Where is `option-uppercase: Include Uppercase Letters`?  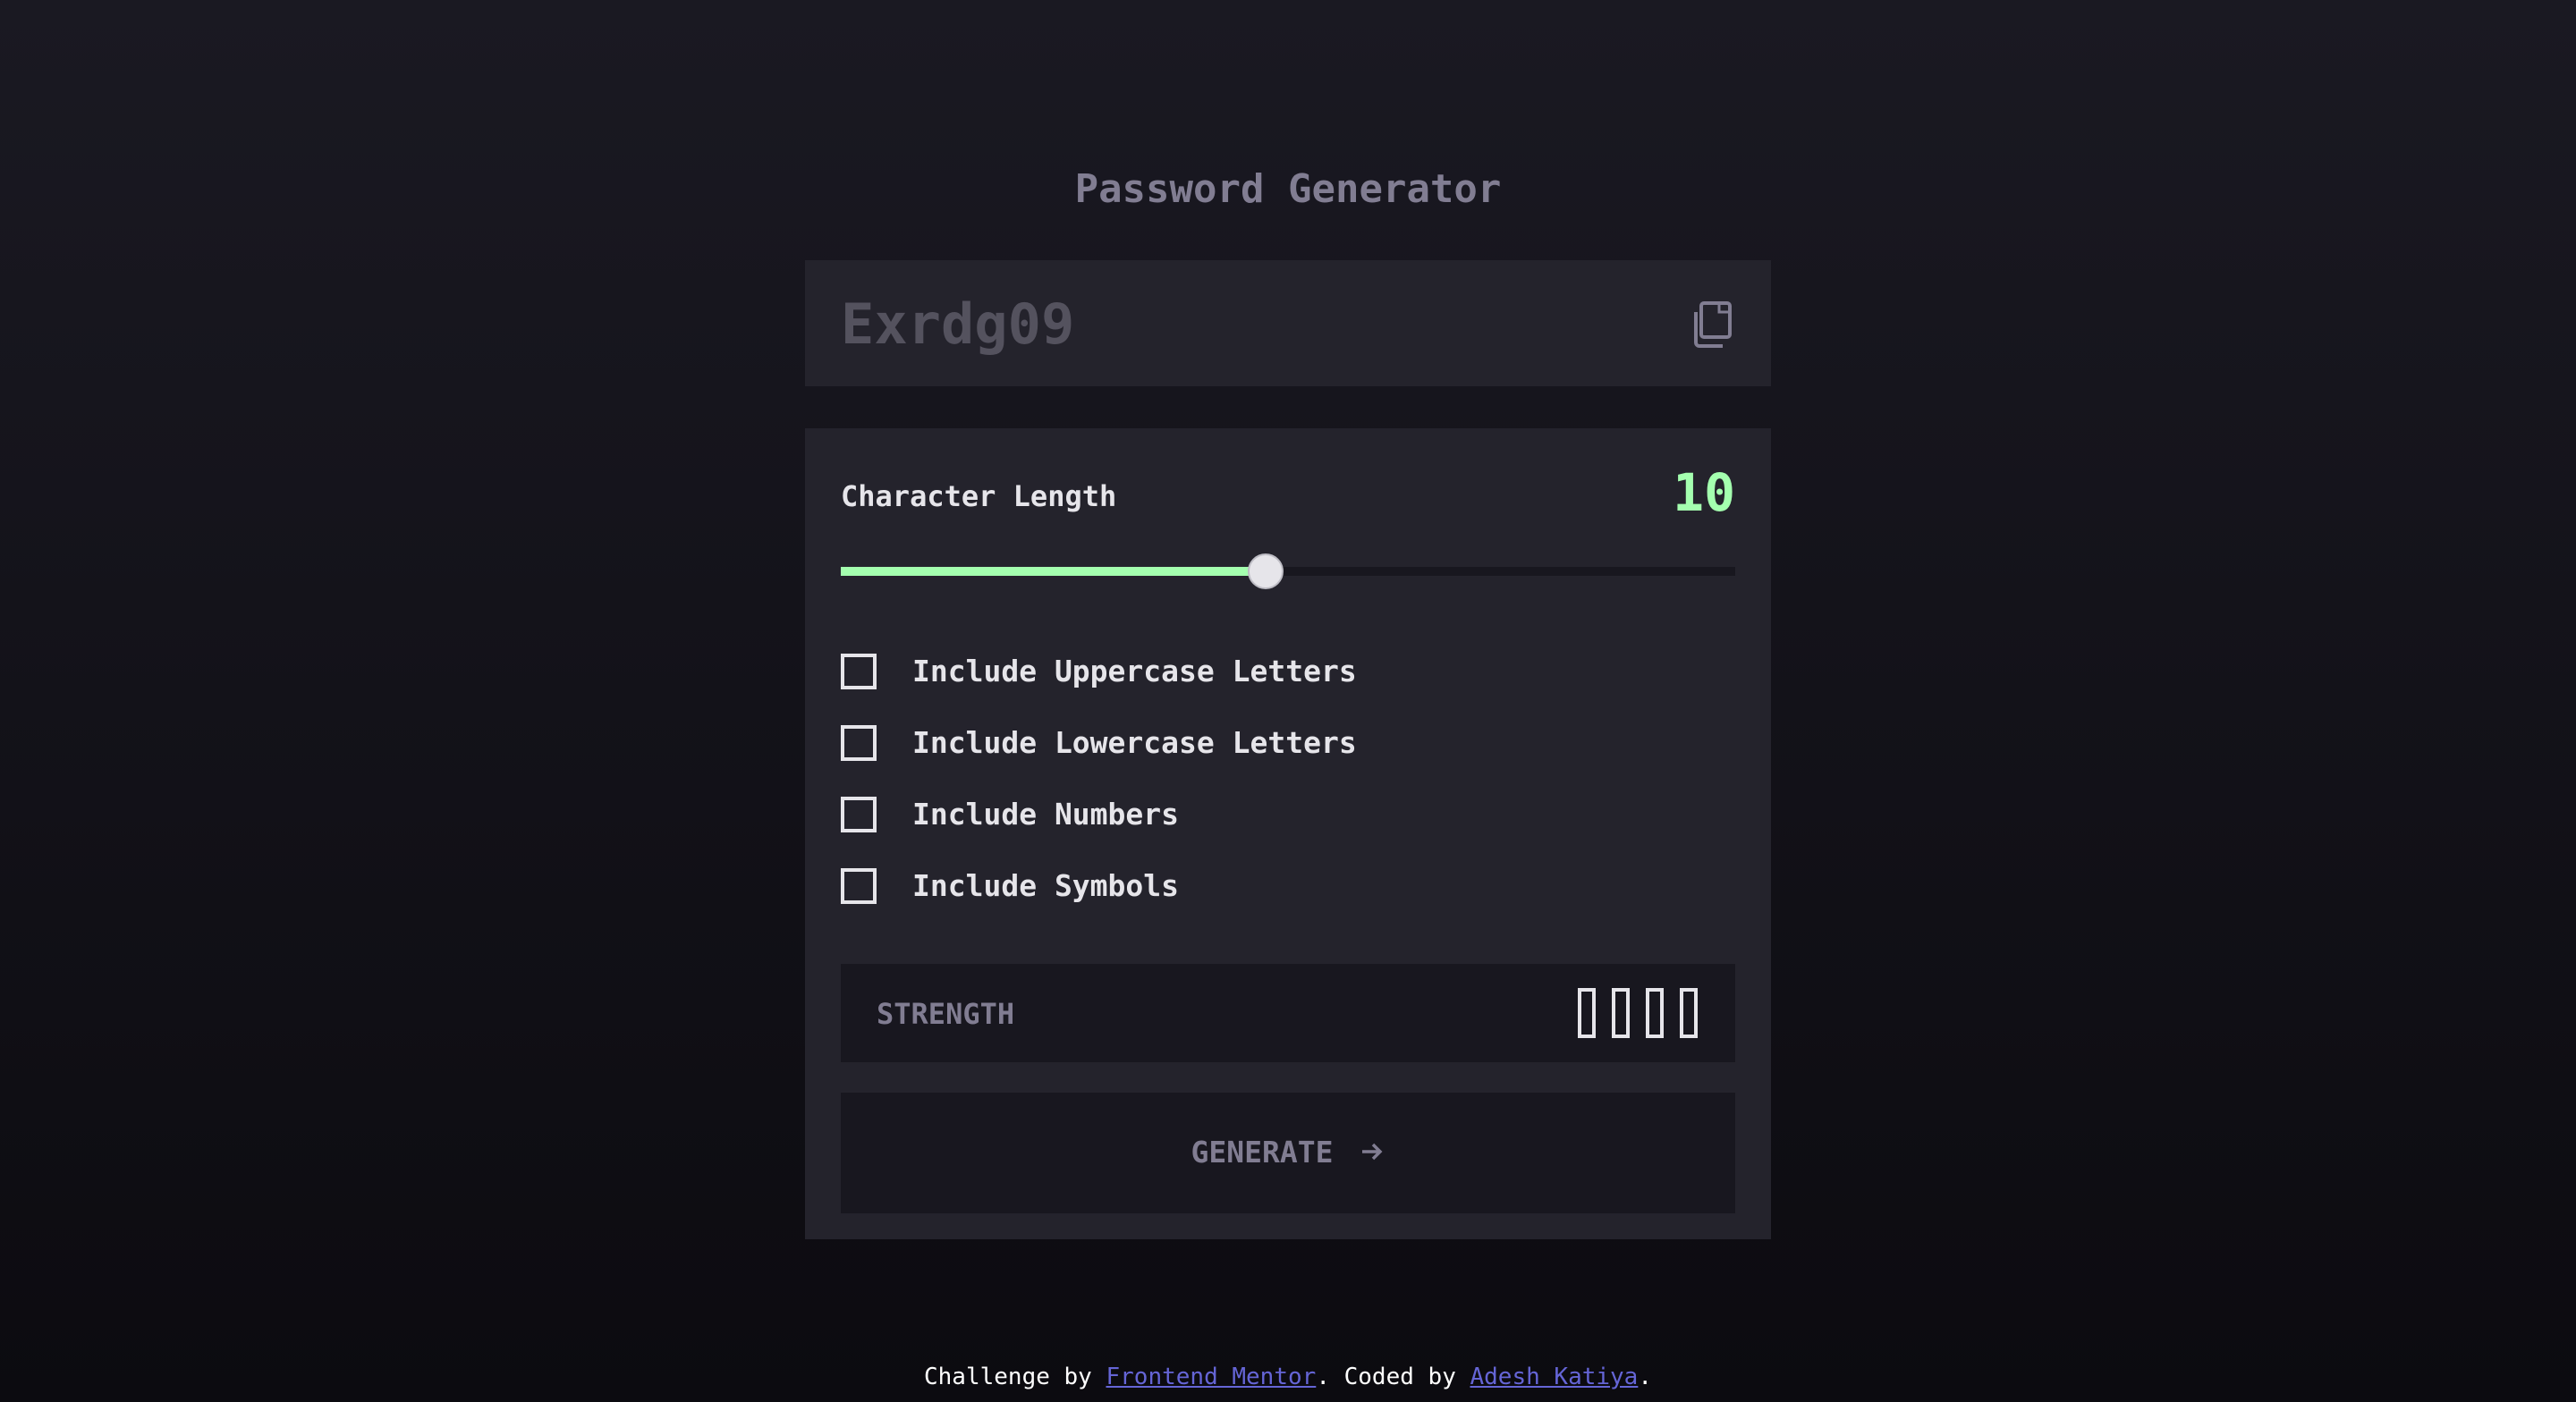
option-uppercase: Include Uppercase Letters is located at coordinates (1288, 669).